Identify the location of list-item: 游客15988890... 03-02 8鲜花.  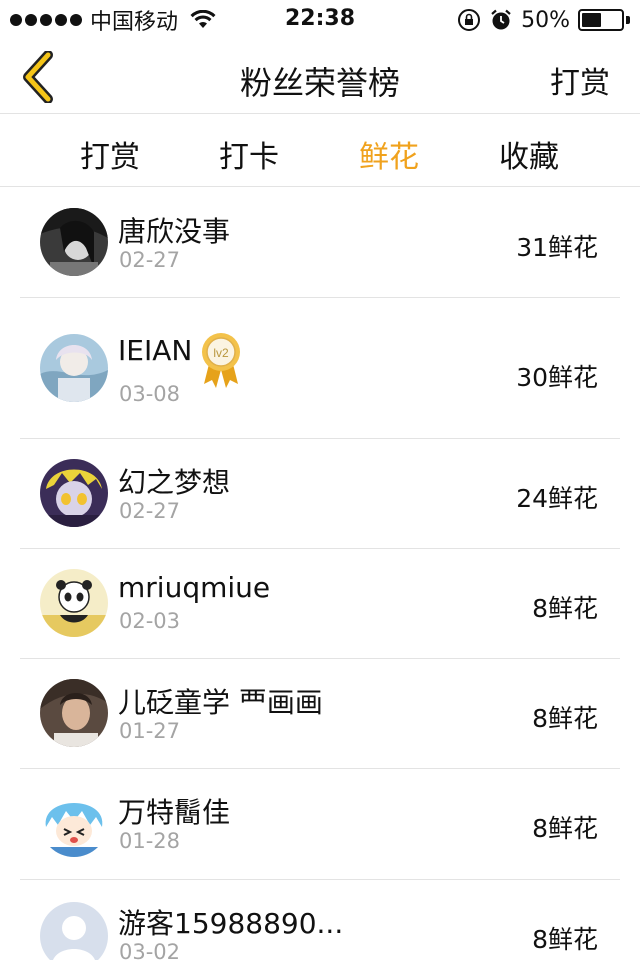
(320, 920).